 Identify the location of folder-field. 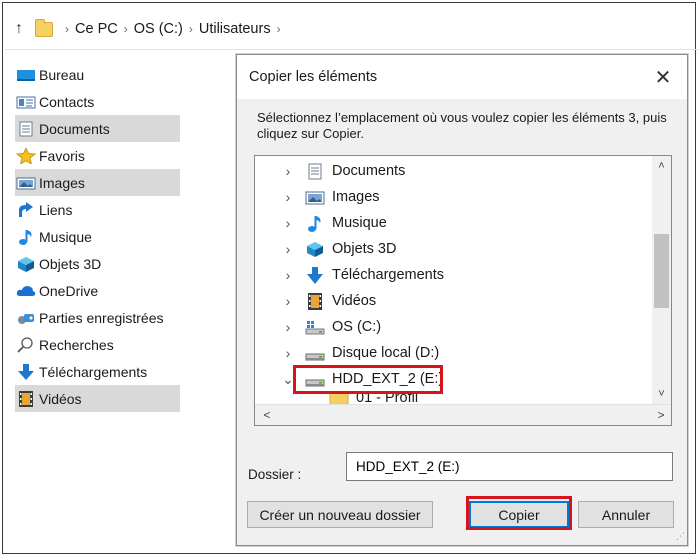
(509, 466).